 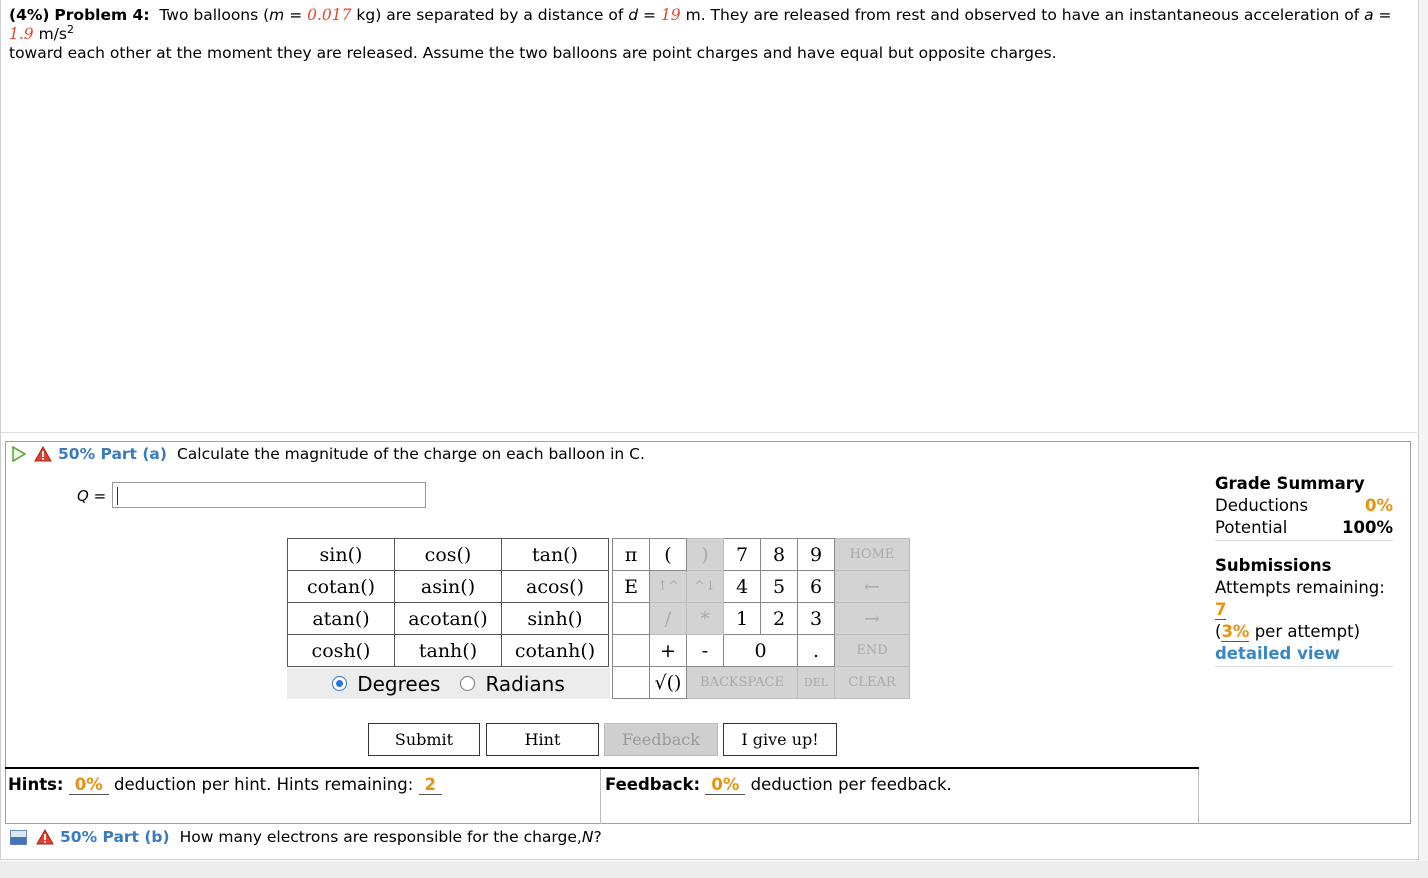 What do you see at coordinates (1304, 528) in the screenshot?
I see `potential-row: Potential 100%` at bounding box center [1304, 528].